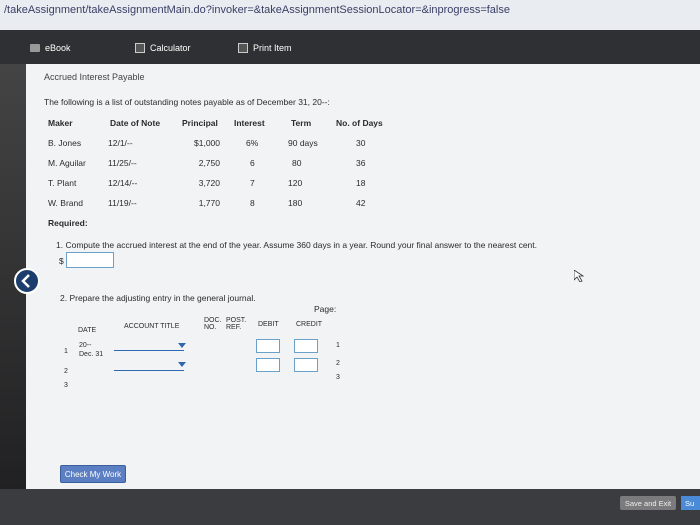 This screenshot has height=525, width=700. Describe the element at coordinates (243, 48) in the screenshot. I see `print-icon` at that location.